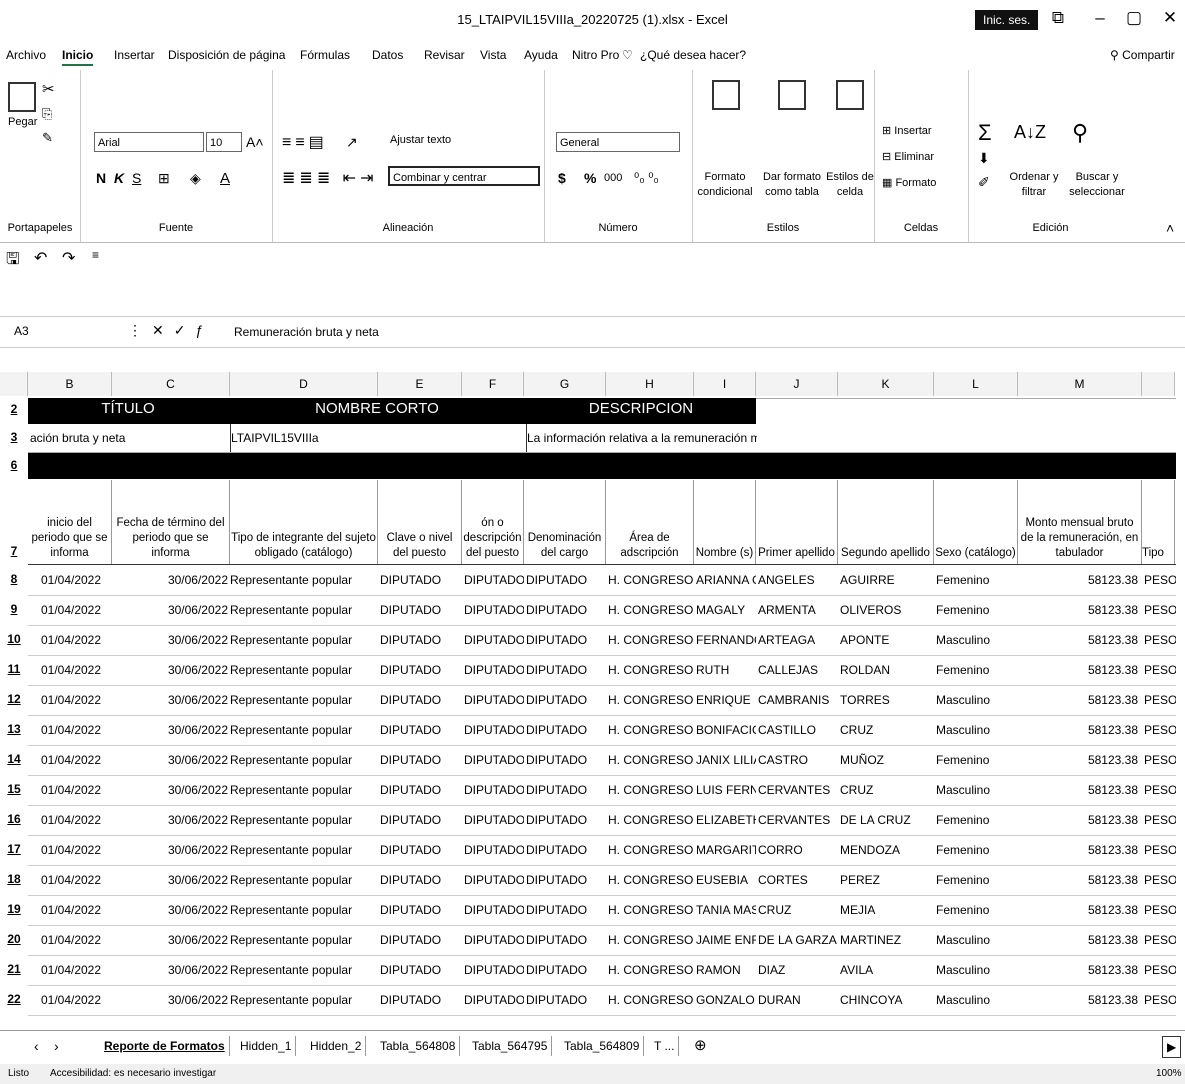 The image size is (1185, 1084). I want to click on cell-styles-button: Estilos de celda, so click(850, 185).